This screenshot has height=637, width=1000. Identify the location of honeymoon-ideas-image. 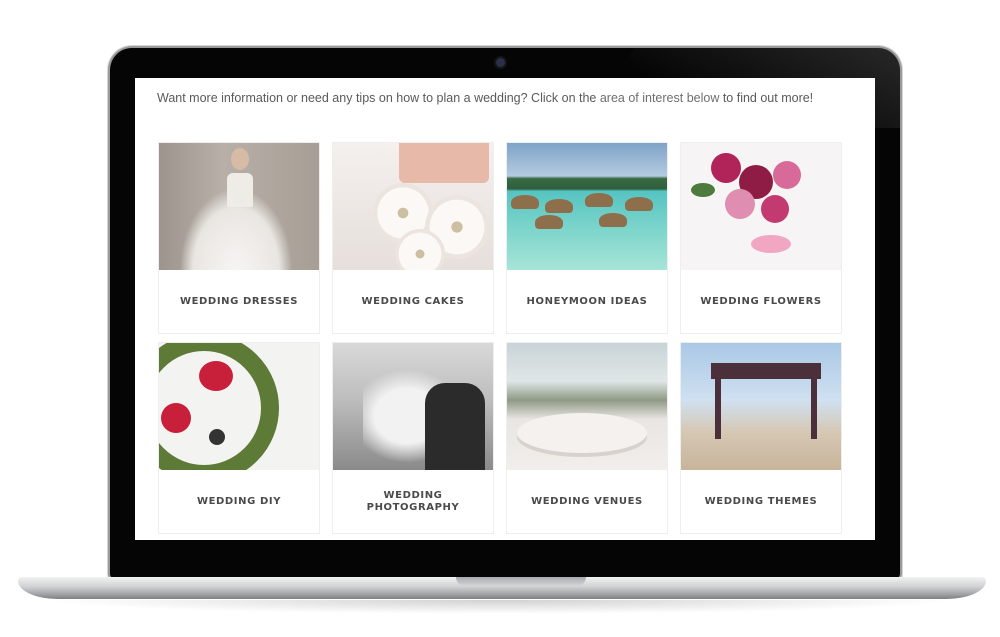
(587, 206).